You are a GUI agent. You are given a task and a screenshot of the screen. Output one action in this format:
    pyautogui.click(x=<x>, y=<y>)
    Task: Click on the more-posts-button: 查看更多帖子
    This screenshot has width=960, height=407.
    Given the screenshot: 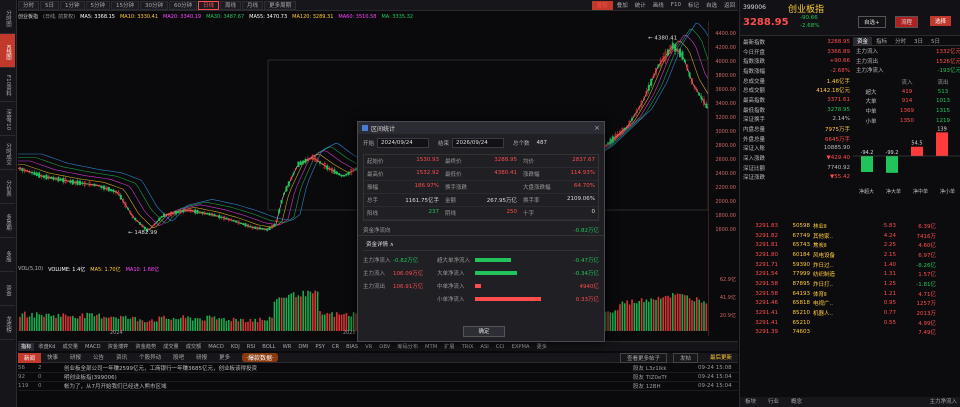 What is the action you would take?
    pyautogui.click(x=643, y=357)
    